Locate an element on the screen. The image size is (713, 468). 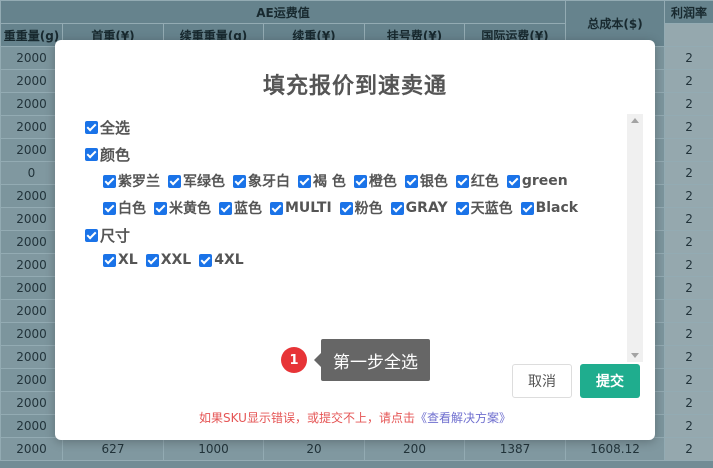
color-option-checkbox: 米黄色 is located at coordinates (182, 208).